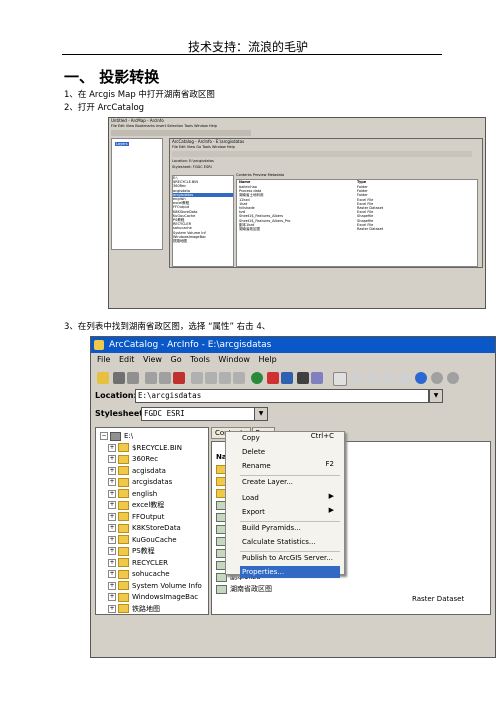 This screenshot has height=702, width=496. What do you see at coordinates (151, 378) in the screenshot?
I see `copy-icon` at bounding box center [151, 378].